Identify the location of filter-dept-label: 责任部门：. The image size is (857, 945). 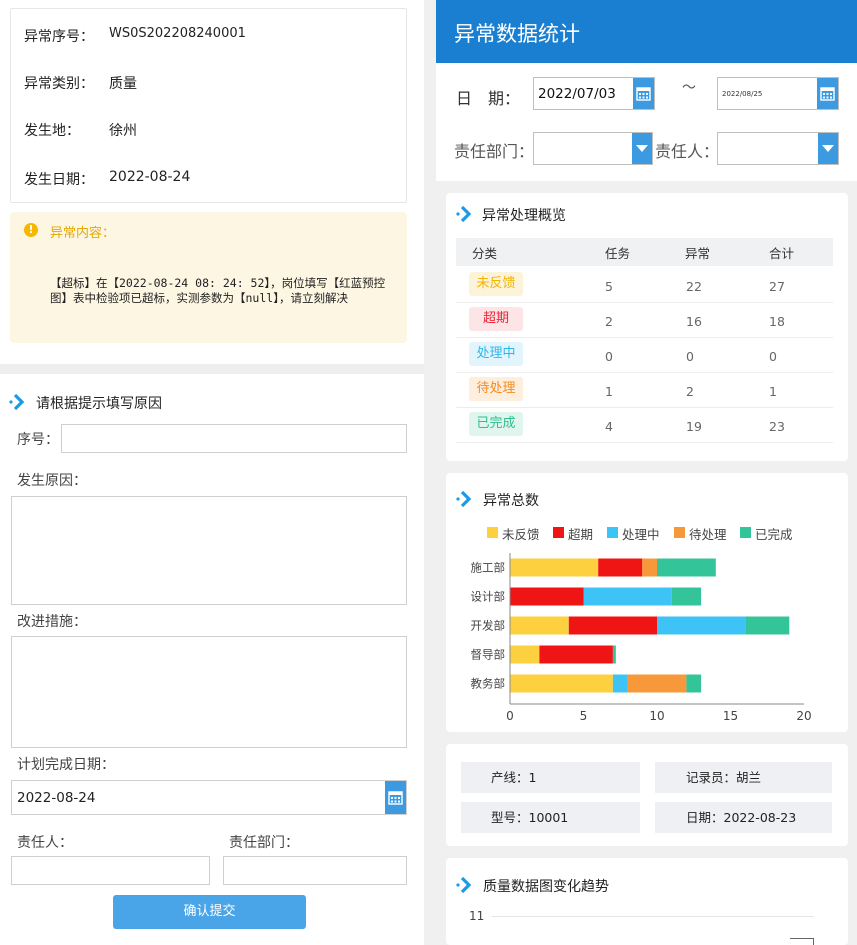
(494, 151).